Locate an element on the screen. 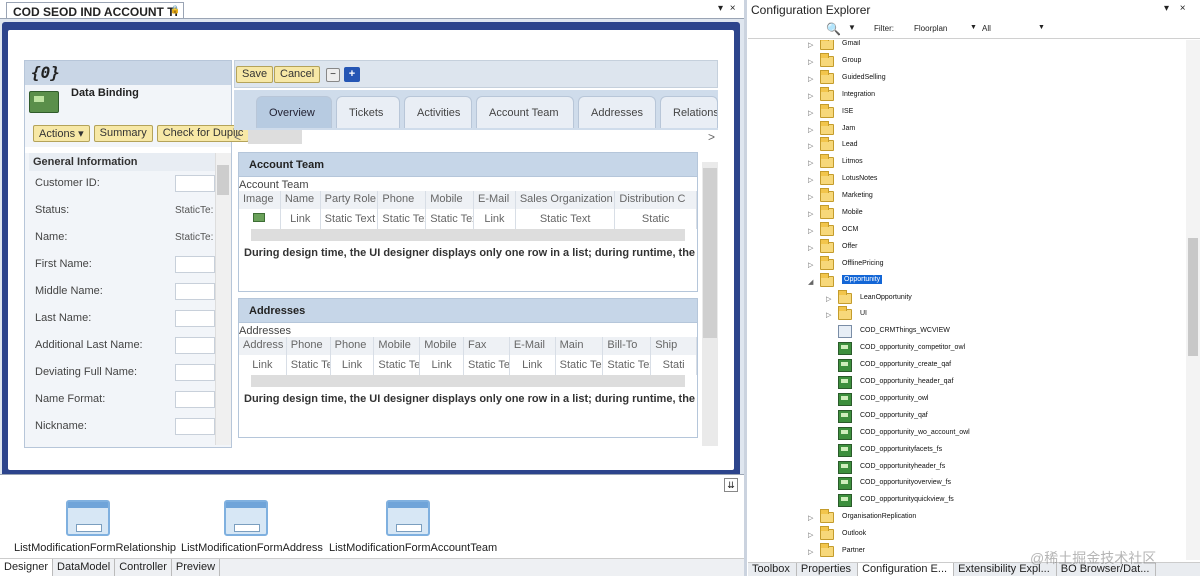  column-header: Sales Organization is located at coordinates (566, 200).